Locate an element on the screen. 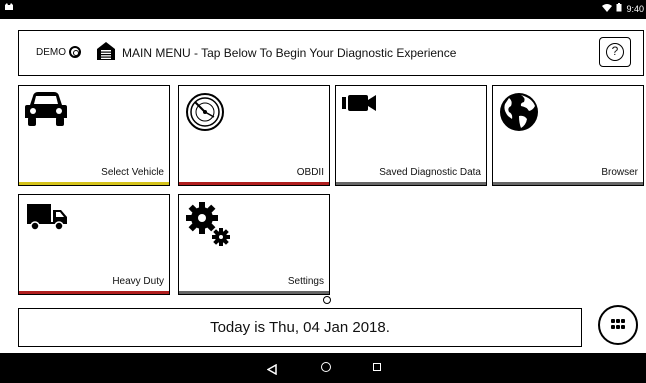 Image resolution: width=646 pixels, height=383 pixels. tile-label: Settings is located at coordinates (305, 281).